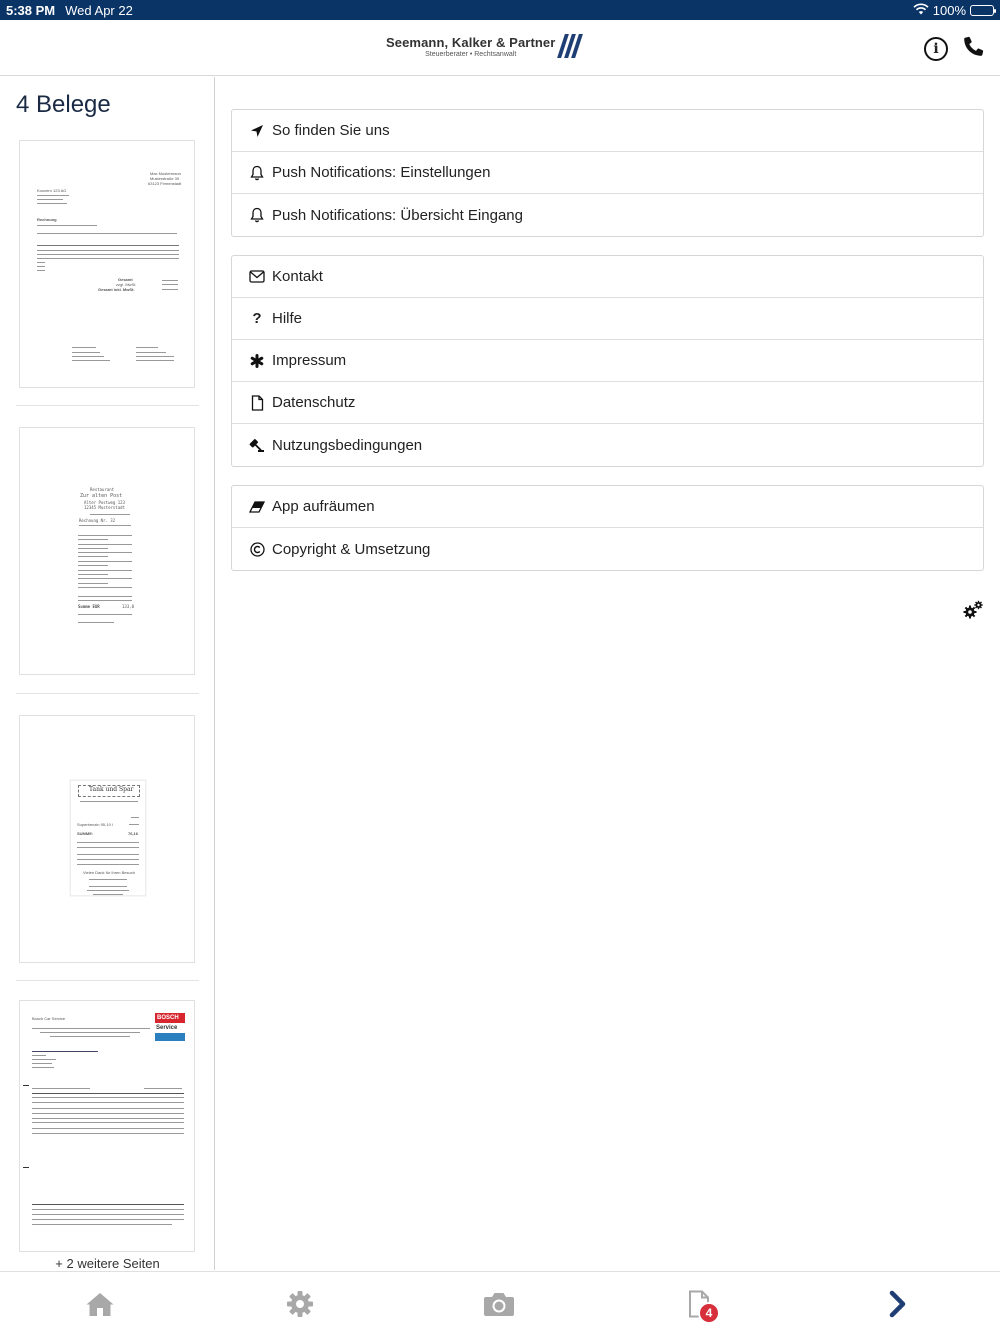  What do you see at coordinates (47, 219) in the screenshot?
I see `thumb-text: Rechnung` at bounding box center [47, 219].